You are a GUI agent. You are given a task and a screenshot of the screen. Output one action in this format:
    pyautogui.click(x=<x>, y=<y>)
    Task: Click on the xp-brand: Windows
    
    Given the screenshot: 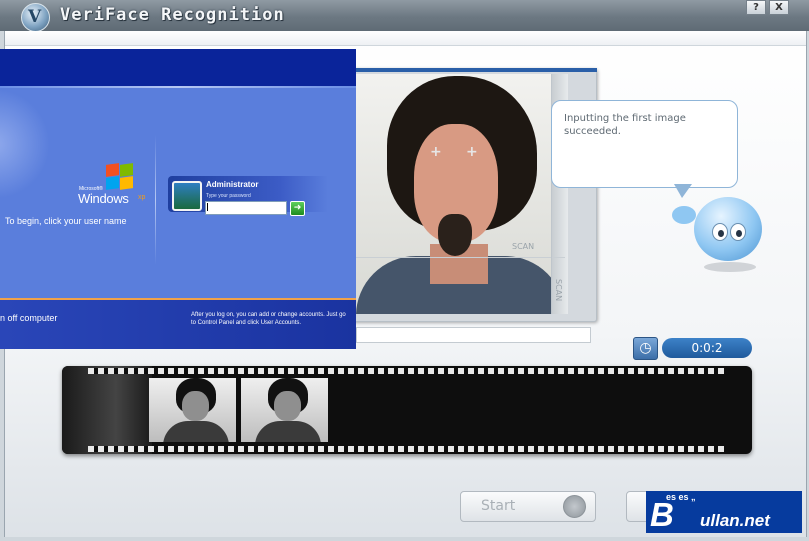 What is the action you would take?
    pyautogui.click(x=103, y=198)
    